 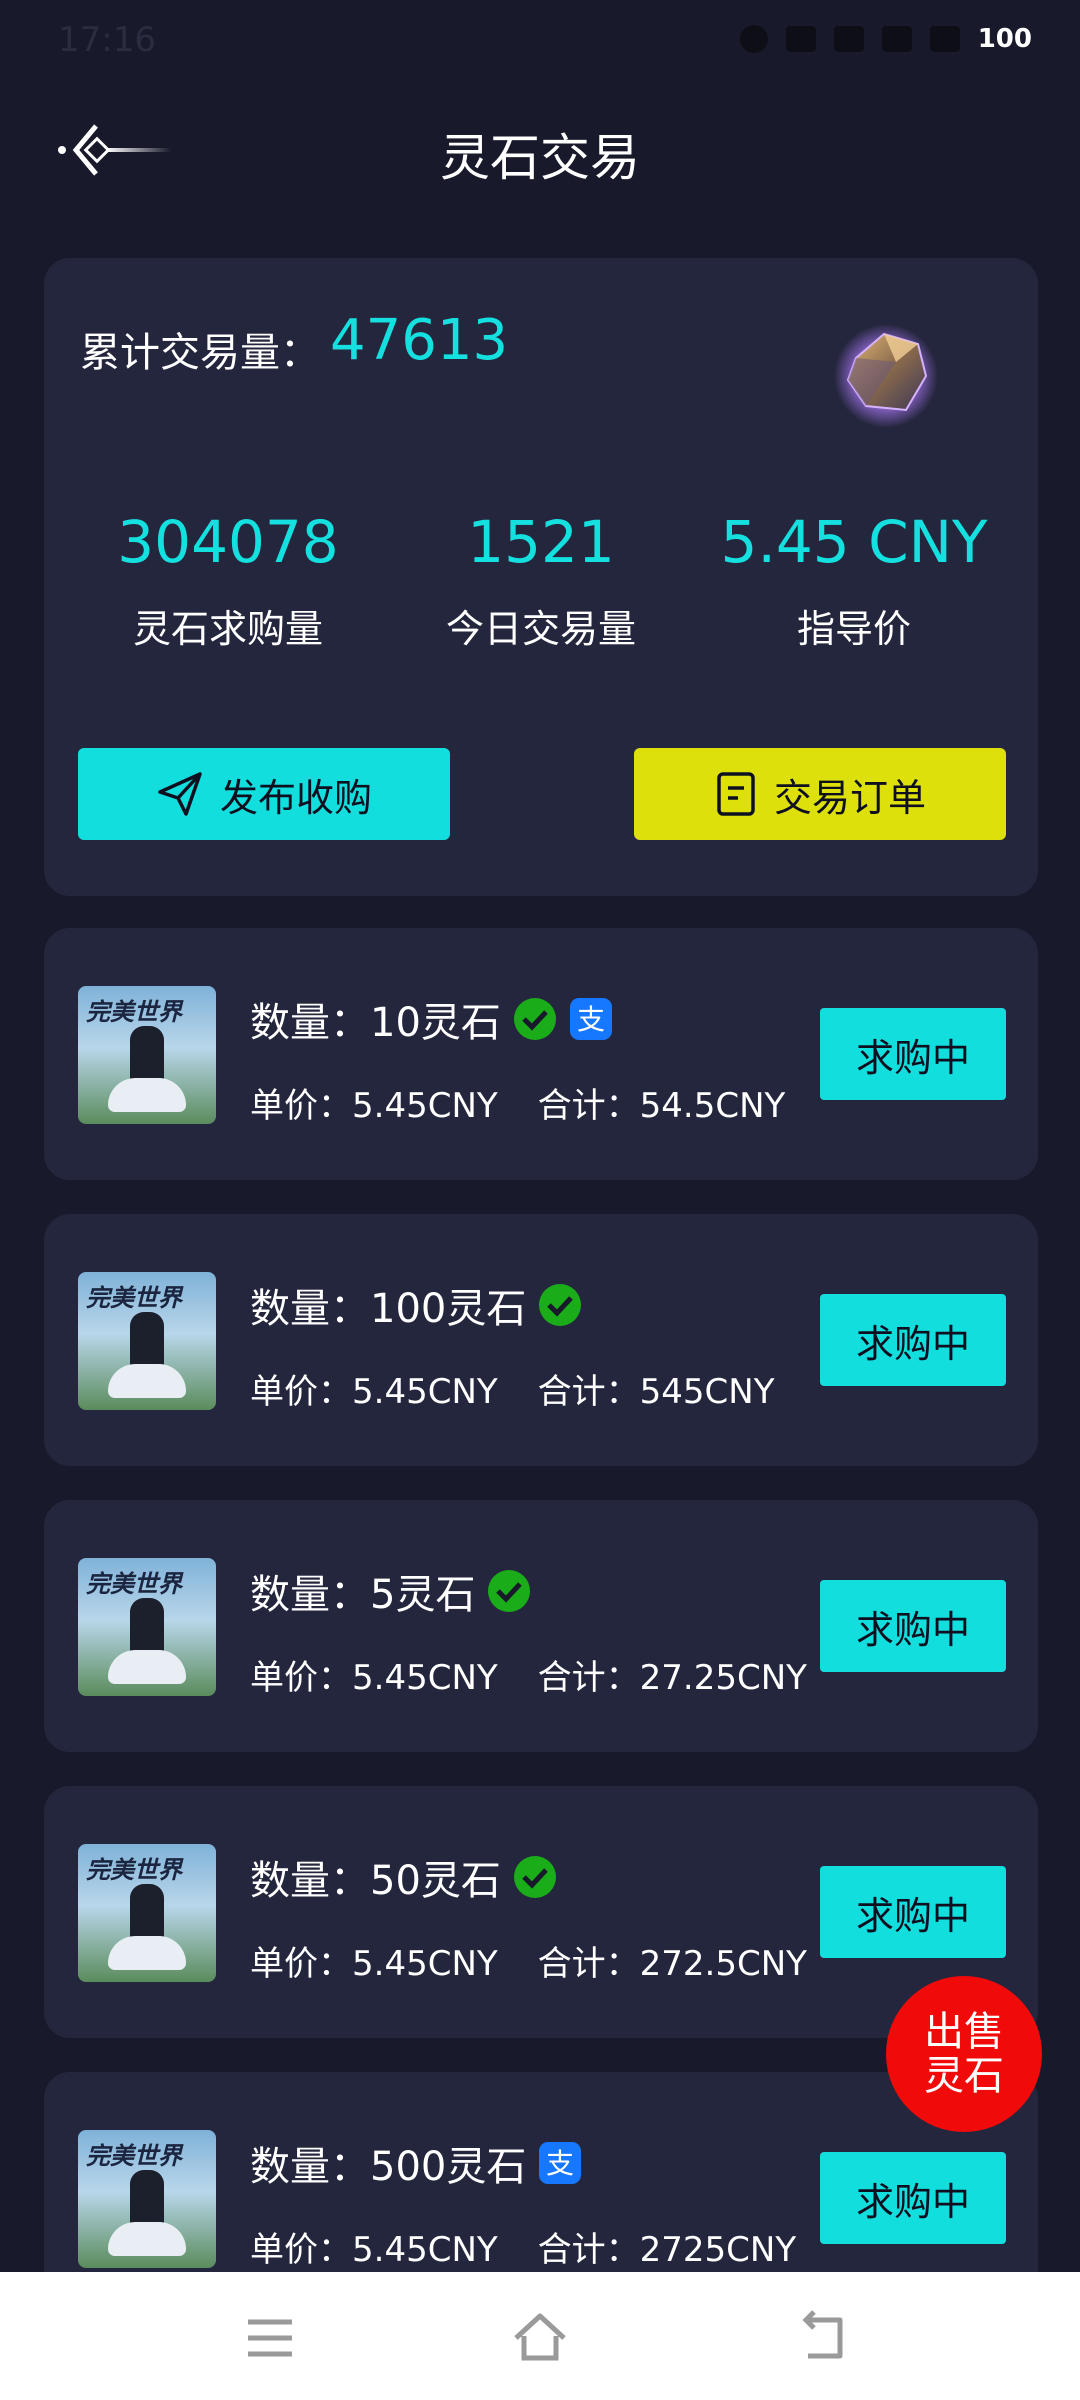 What do you see at coordinates (541, 1626) in the screenshot?
I see `listing-card: 完美世界 数量：5灵石 单价：5.45CNY 合计：27.25CNY 求购中` at bounding box center [541, 1626].